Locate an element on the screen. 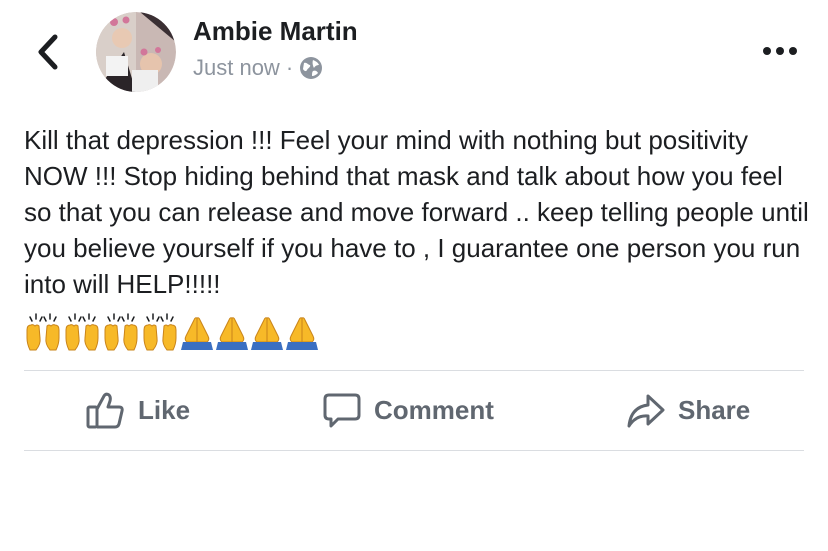 The image size is (828, 551). share-button: Share is located at coordinates (688, 410).